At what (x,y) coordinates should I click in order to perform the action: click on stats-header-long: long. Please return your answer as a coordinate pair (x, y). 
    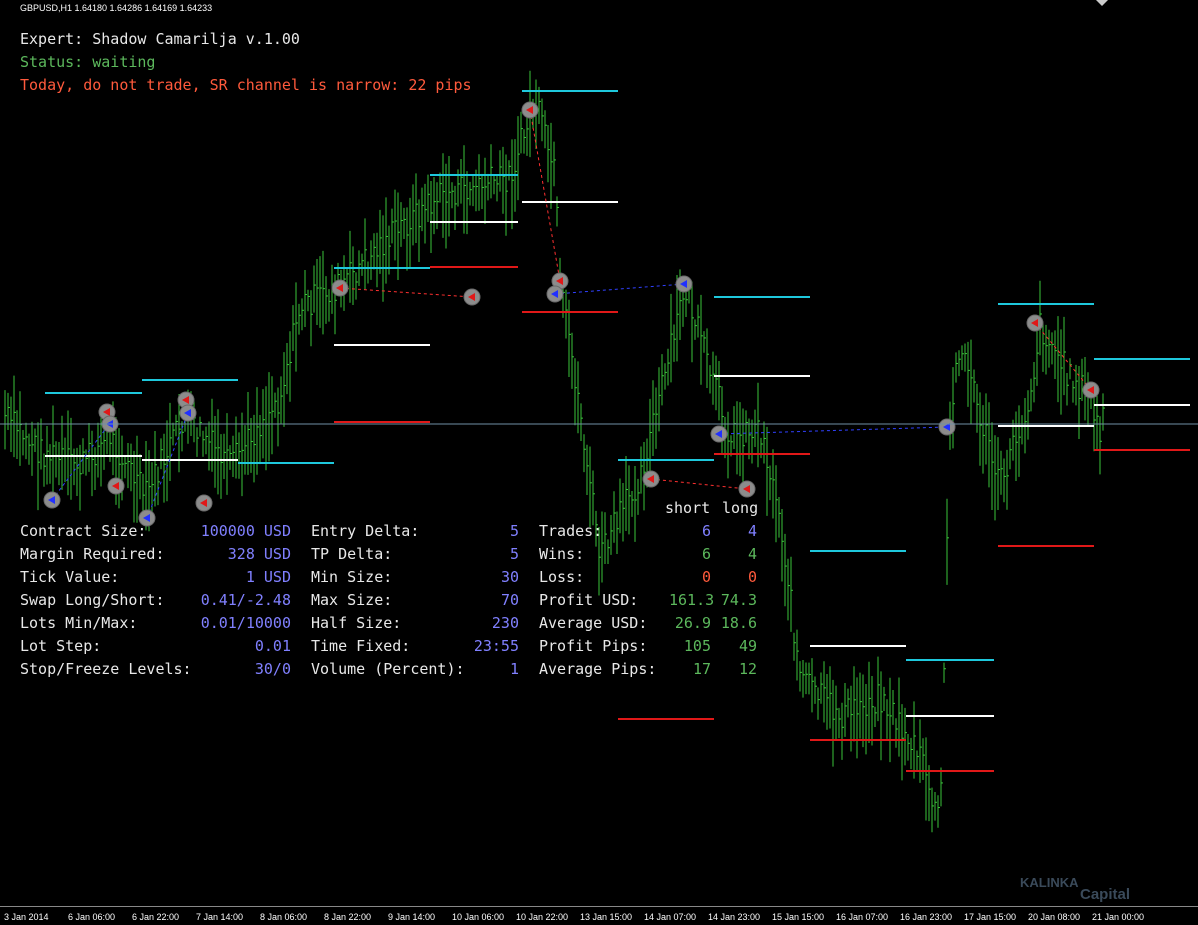
    Looking at the image, I should click on (740, 508).